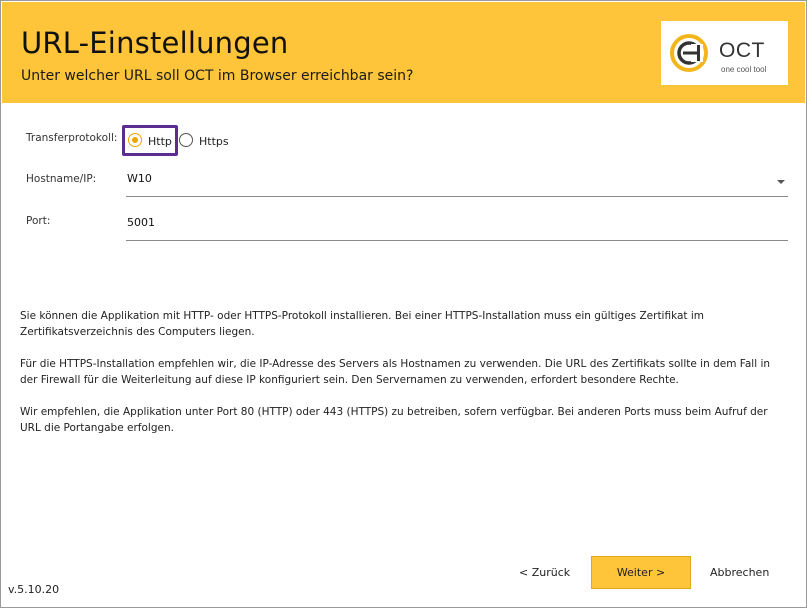 This screenshot has width=807, height=608. Describe the element at coordinates (457, 184) in the screenshot. I see `hostname-combobox: W10` at that location.